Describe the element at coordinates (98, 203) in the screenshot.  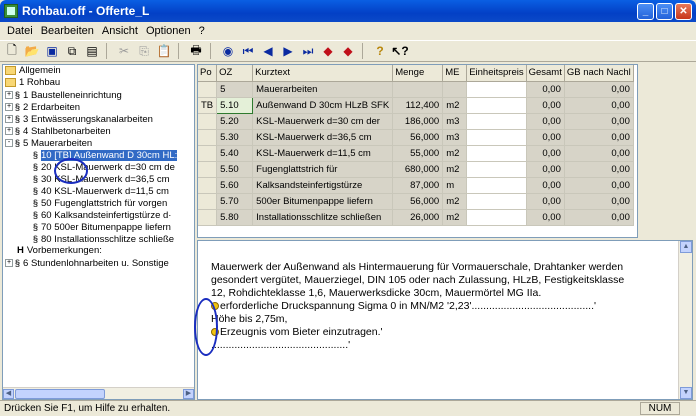
I see `tree-item: § 50 Fugenglattstrich für vorgen` at that location.